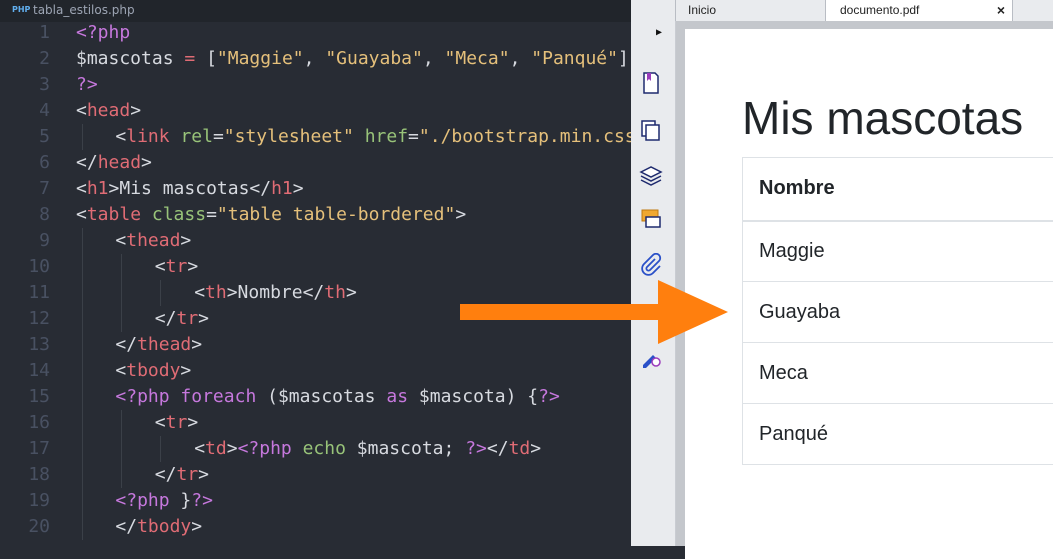  I want to click on line-number: 17, so click(25, 449).